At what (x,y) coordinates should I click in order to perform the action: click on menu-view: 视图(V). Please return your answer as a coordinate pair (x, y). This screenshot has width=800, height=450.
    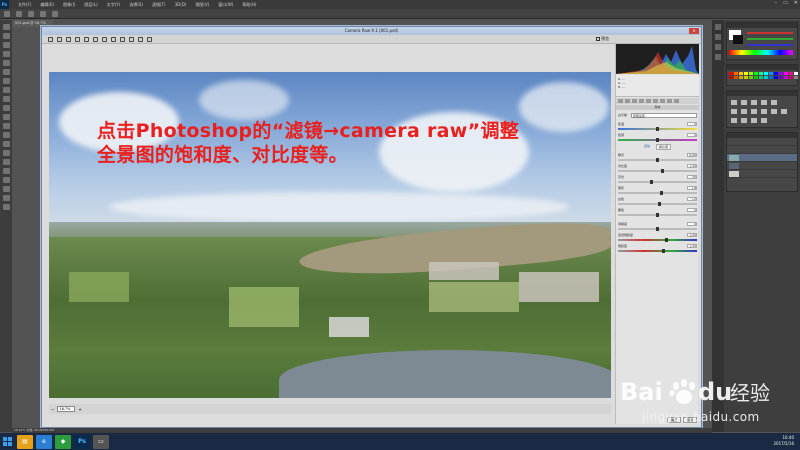
    Looking at the image, I should click on (202, 5).